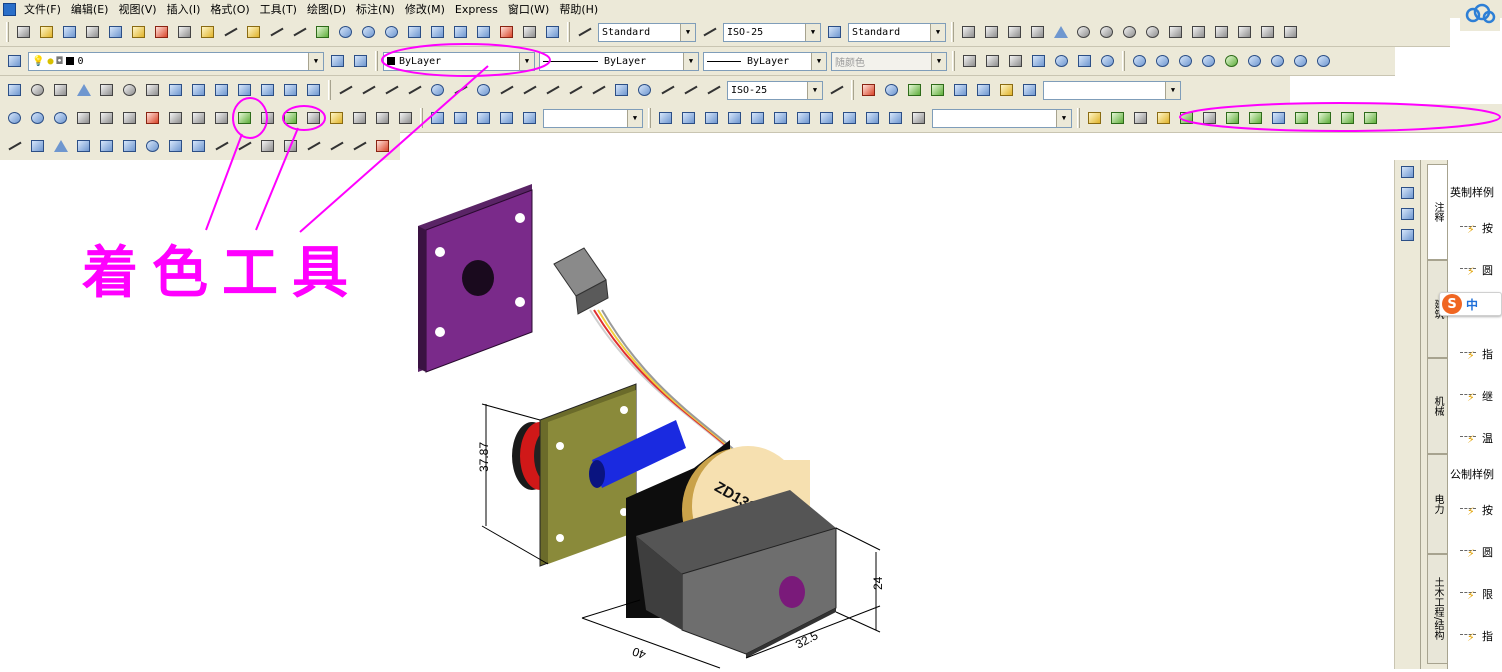  Describe the element at coordinates (1198, 32) in the screenshot. I see `3d-mesh-icon` at that location.